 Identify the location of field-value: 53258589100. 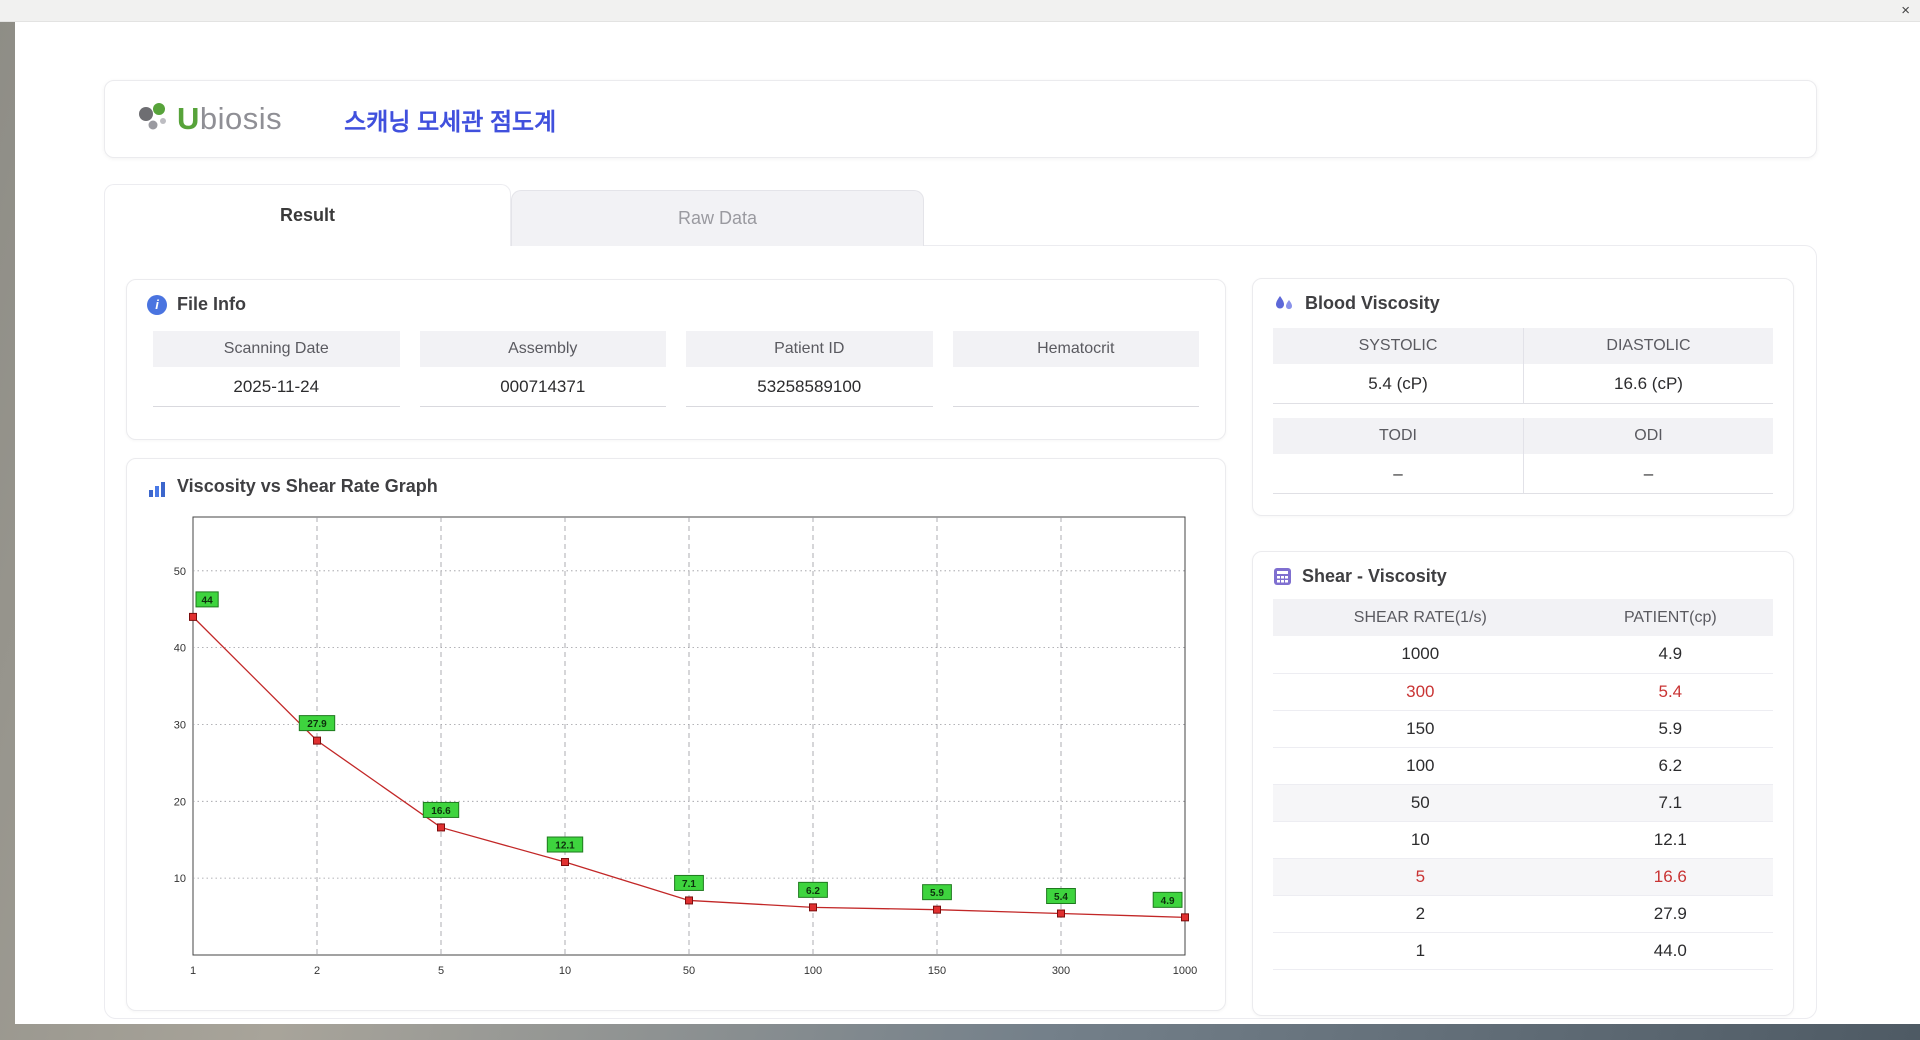
(809, 387).